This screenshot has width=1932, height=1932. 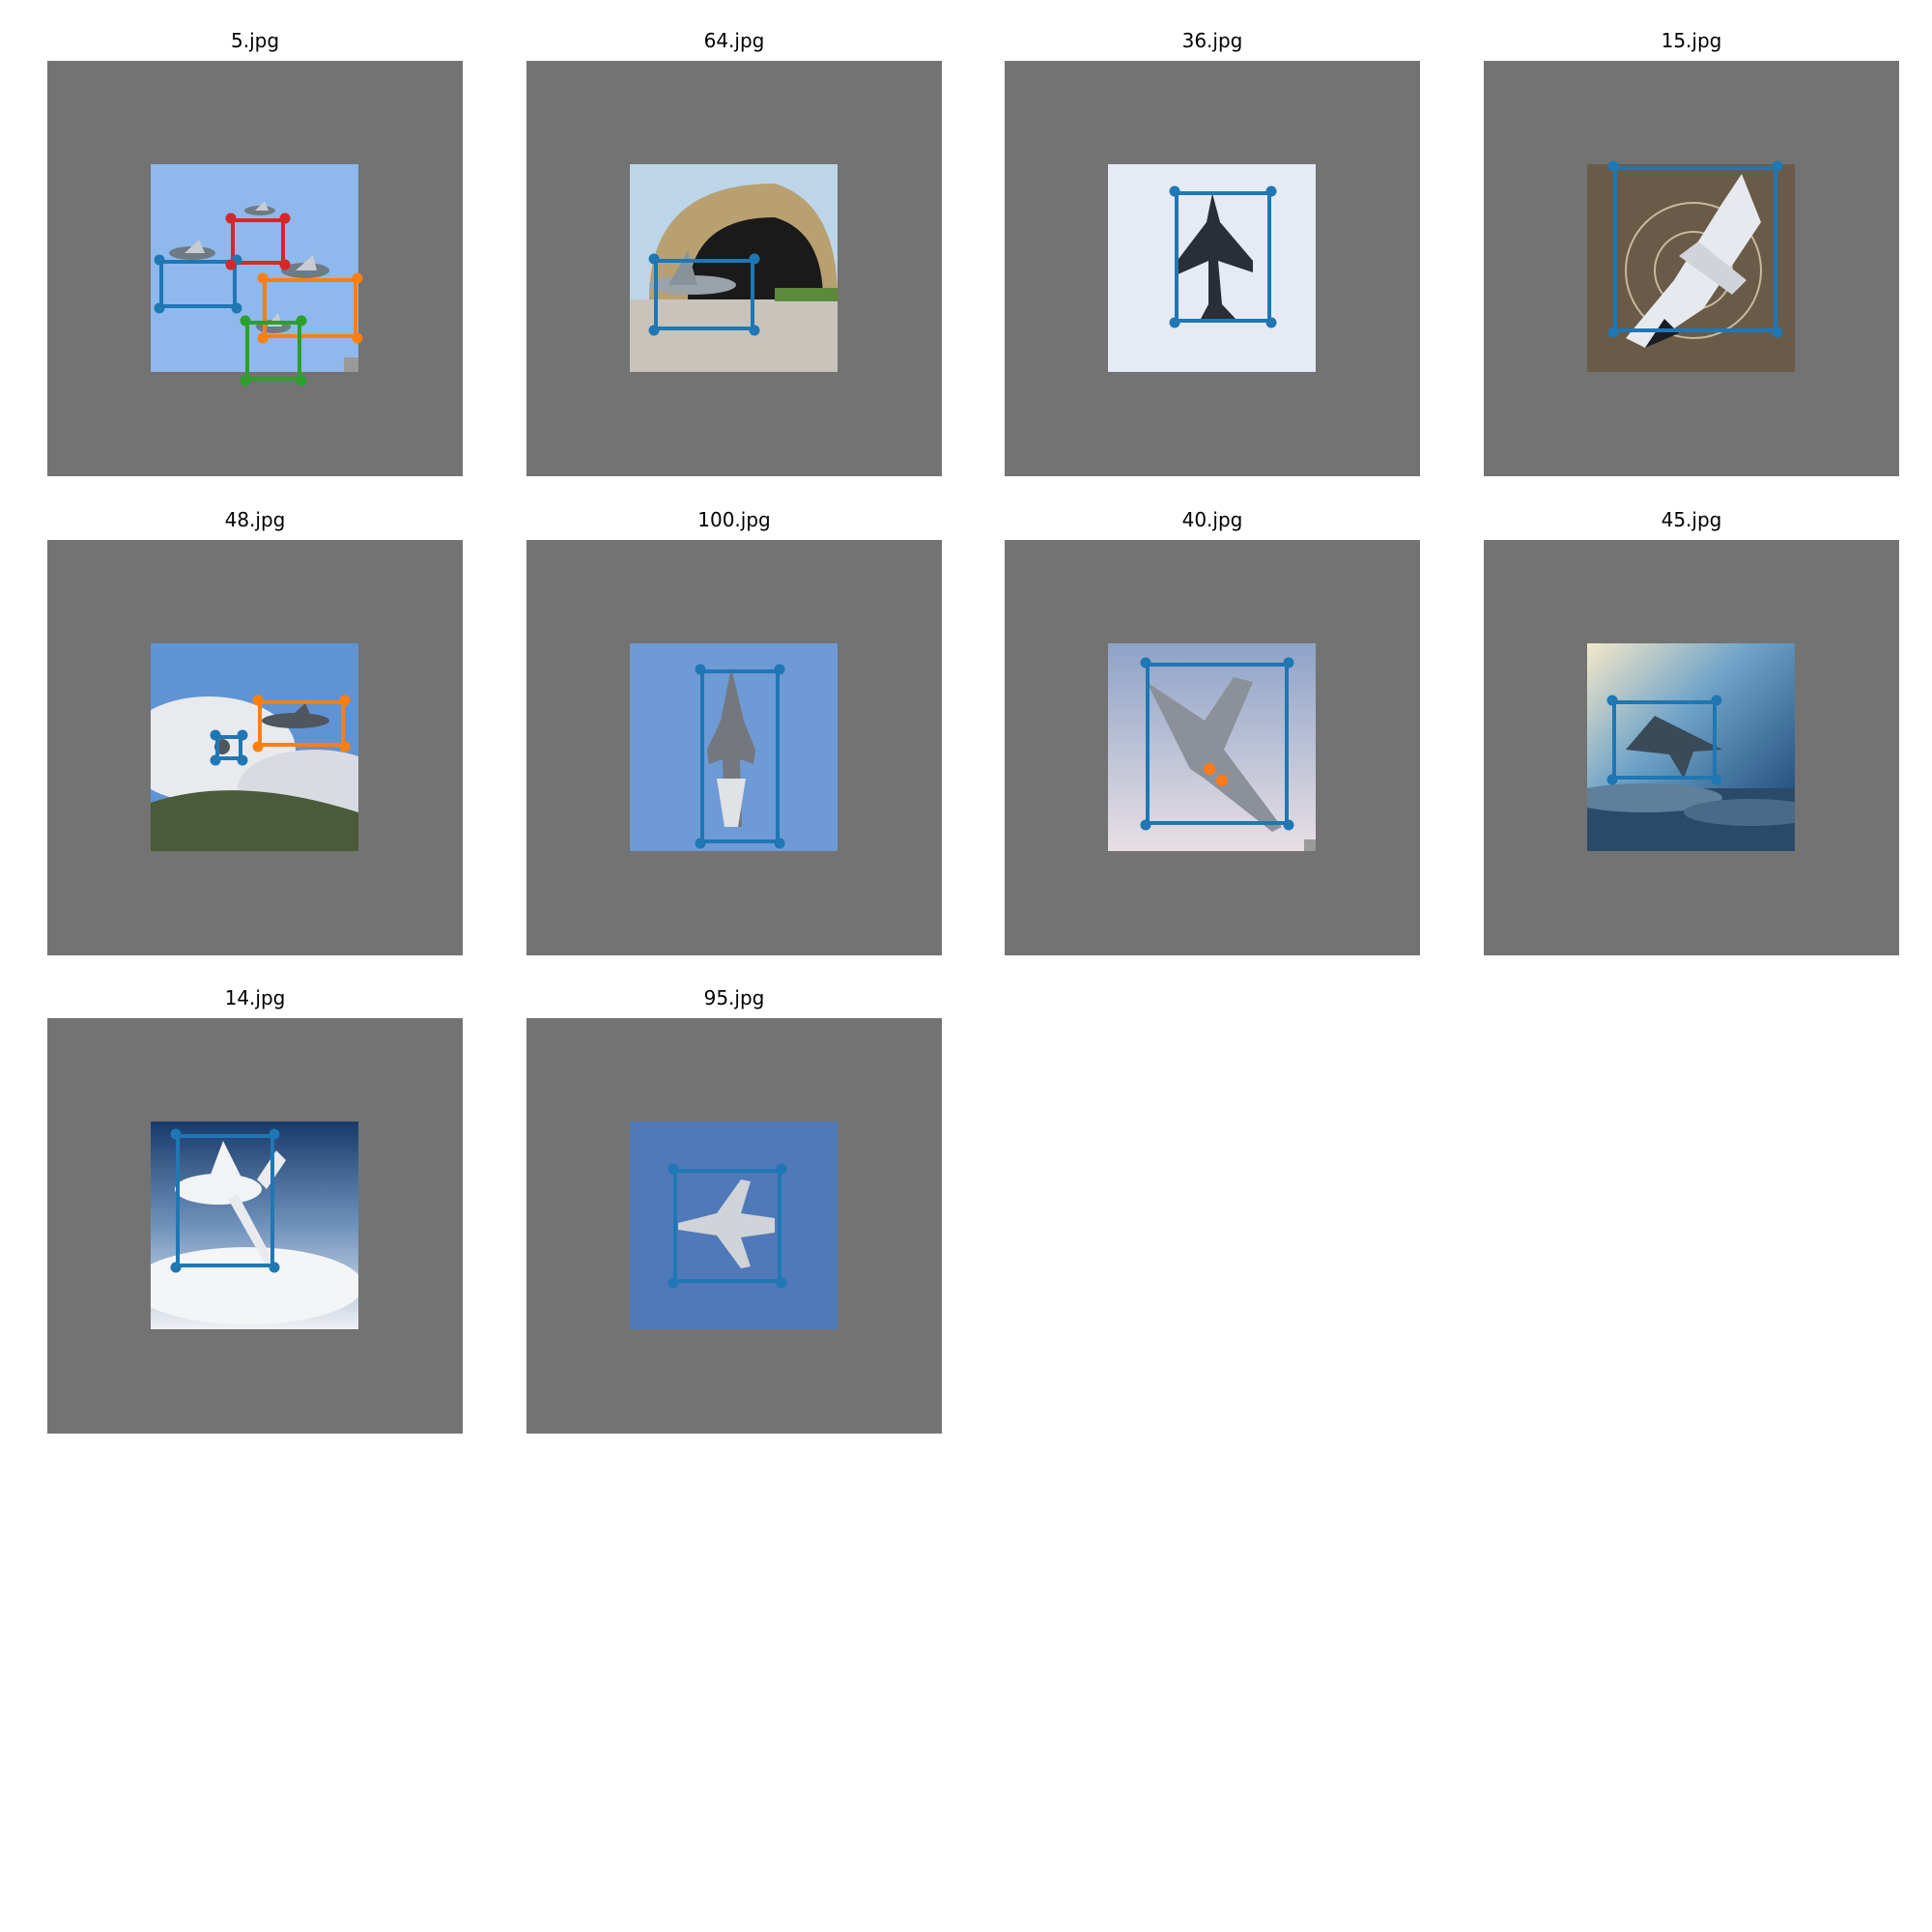 What do you see at coordinates (301, 723) in the screenshot?
I see `bbox-orange` at bounding box center [301, 723].